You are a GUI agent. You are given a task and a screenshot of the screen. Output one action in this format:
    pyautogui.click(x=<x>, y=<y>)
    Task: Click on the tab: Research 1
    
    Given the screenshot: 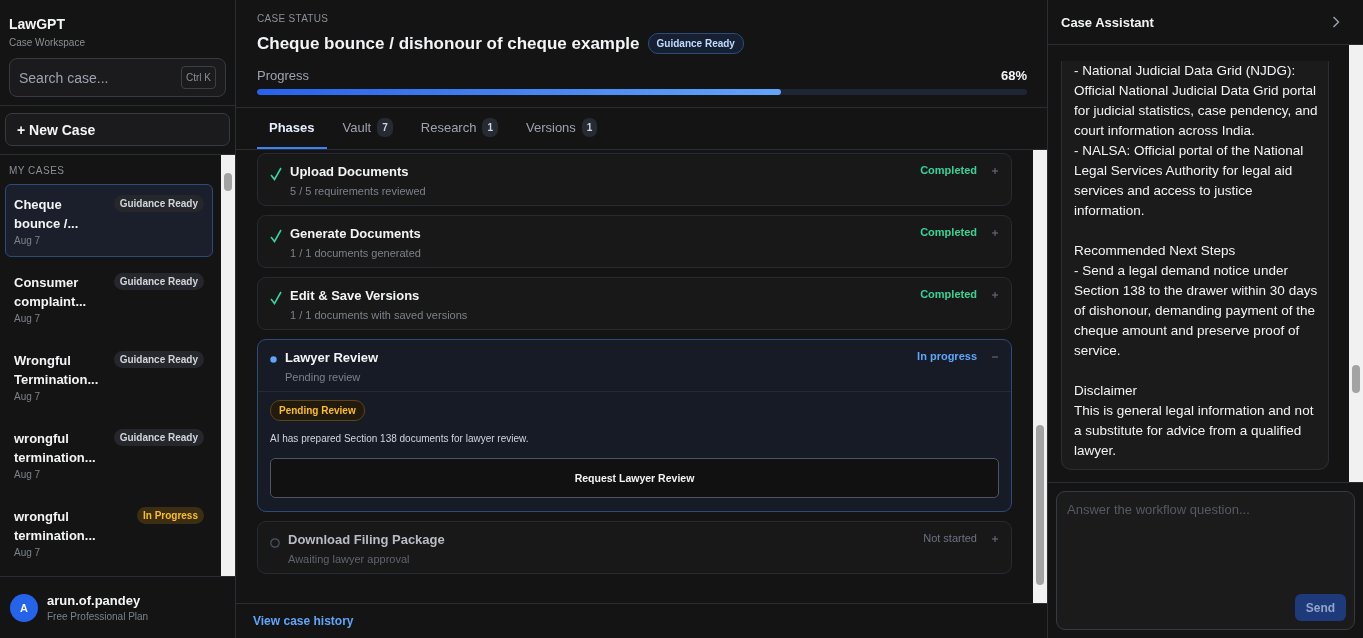 What is the action you would take?
    pyautogui.click(x=459, y=128)
    